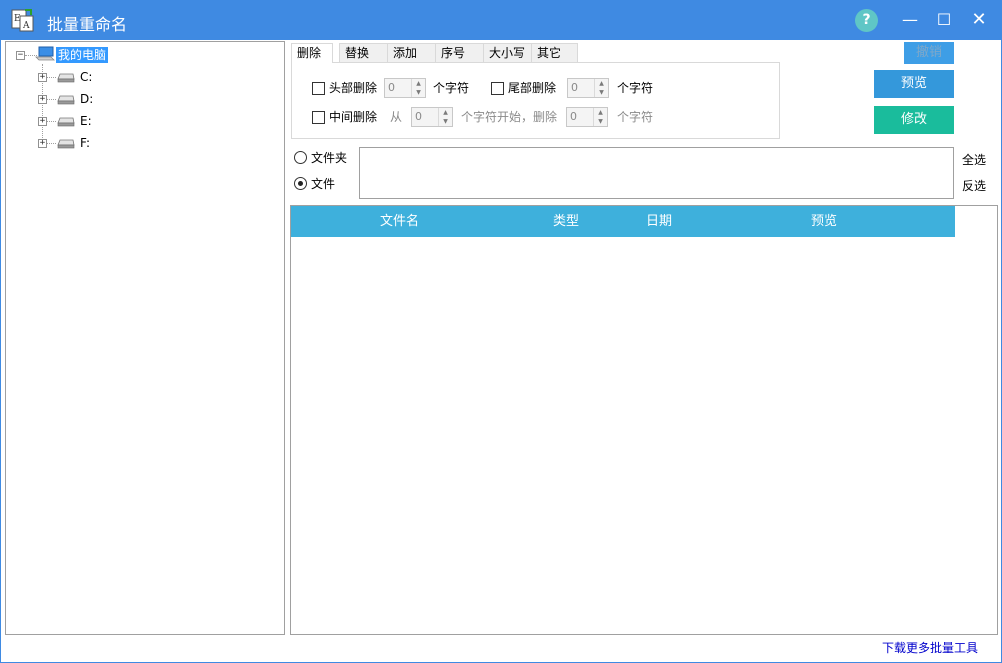 This screenshot has height=663, width=1002. I want to click on file-radio, so click(300, 183).